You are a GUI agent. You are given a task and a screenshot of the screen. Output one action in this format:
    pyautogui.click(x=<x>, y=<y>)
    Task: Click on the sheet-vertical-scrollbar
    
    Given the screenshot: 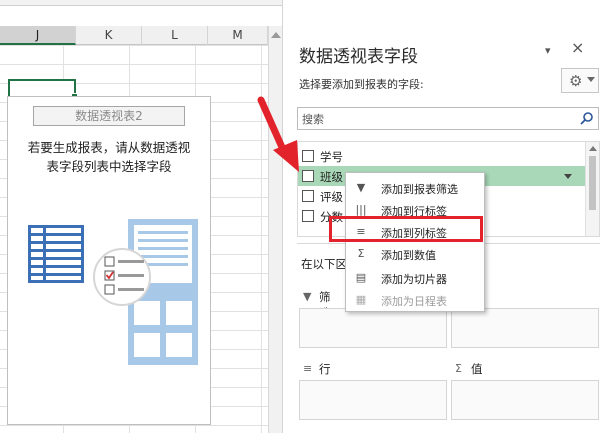 What is the action you would take?
    pyautogui.click(x=275, y=229)
    